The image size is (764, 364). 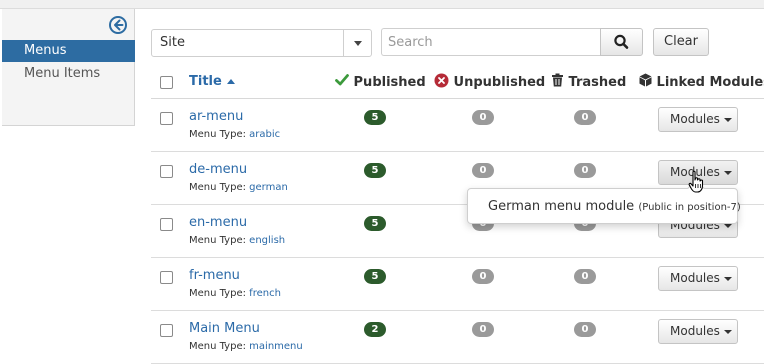 I want to click on hand-cursor-icon, so click(x=696, y=181).